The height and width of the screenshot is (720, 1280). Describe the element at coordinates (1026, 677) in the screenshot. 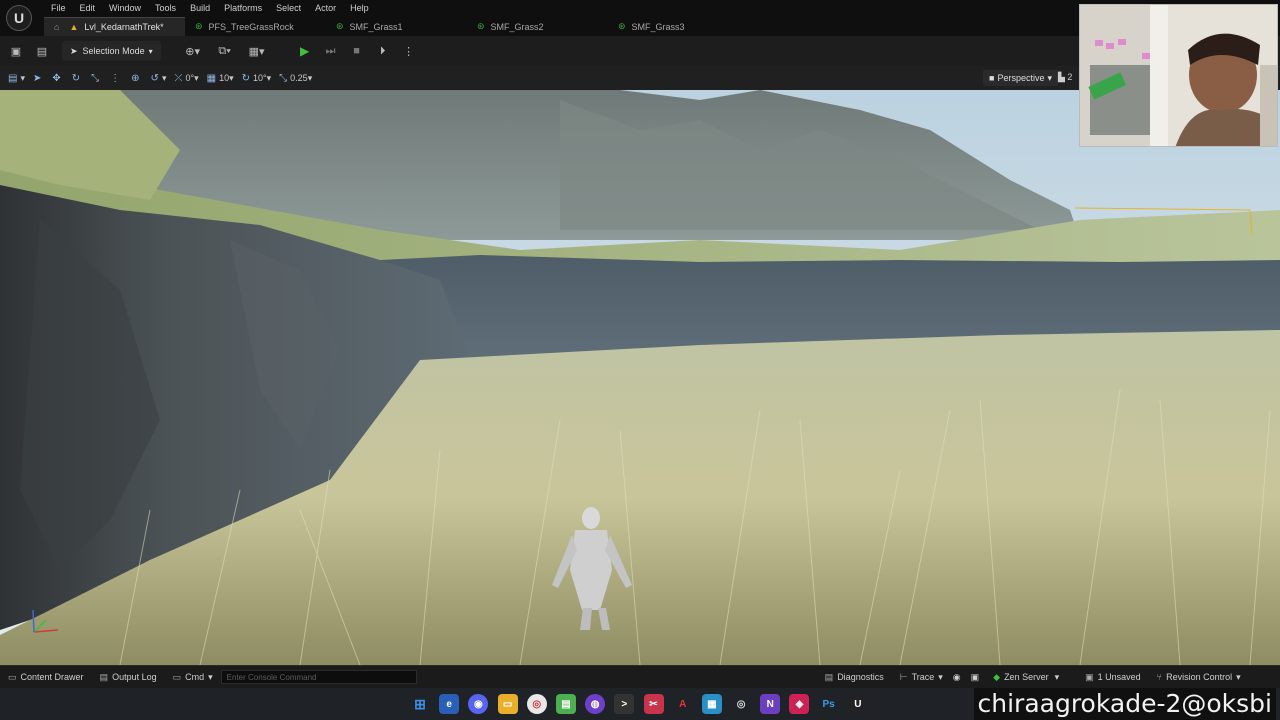

I see `zen-server-dropdown: ◆ Zen Server ▾` at that location.